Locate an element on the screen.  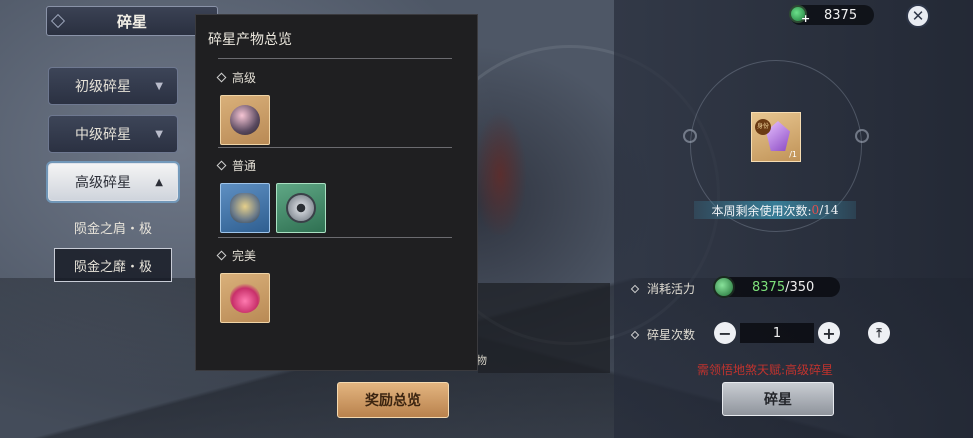
flame-crystal-icon is located at coordinates (245, 298).